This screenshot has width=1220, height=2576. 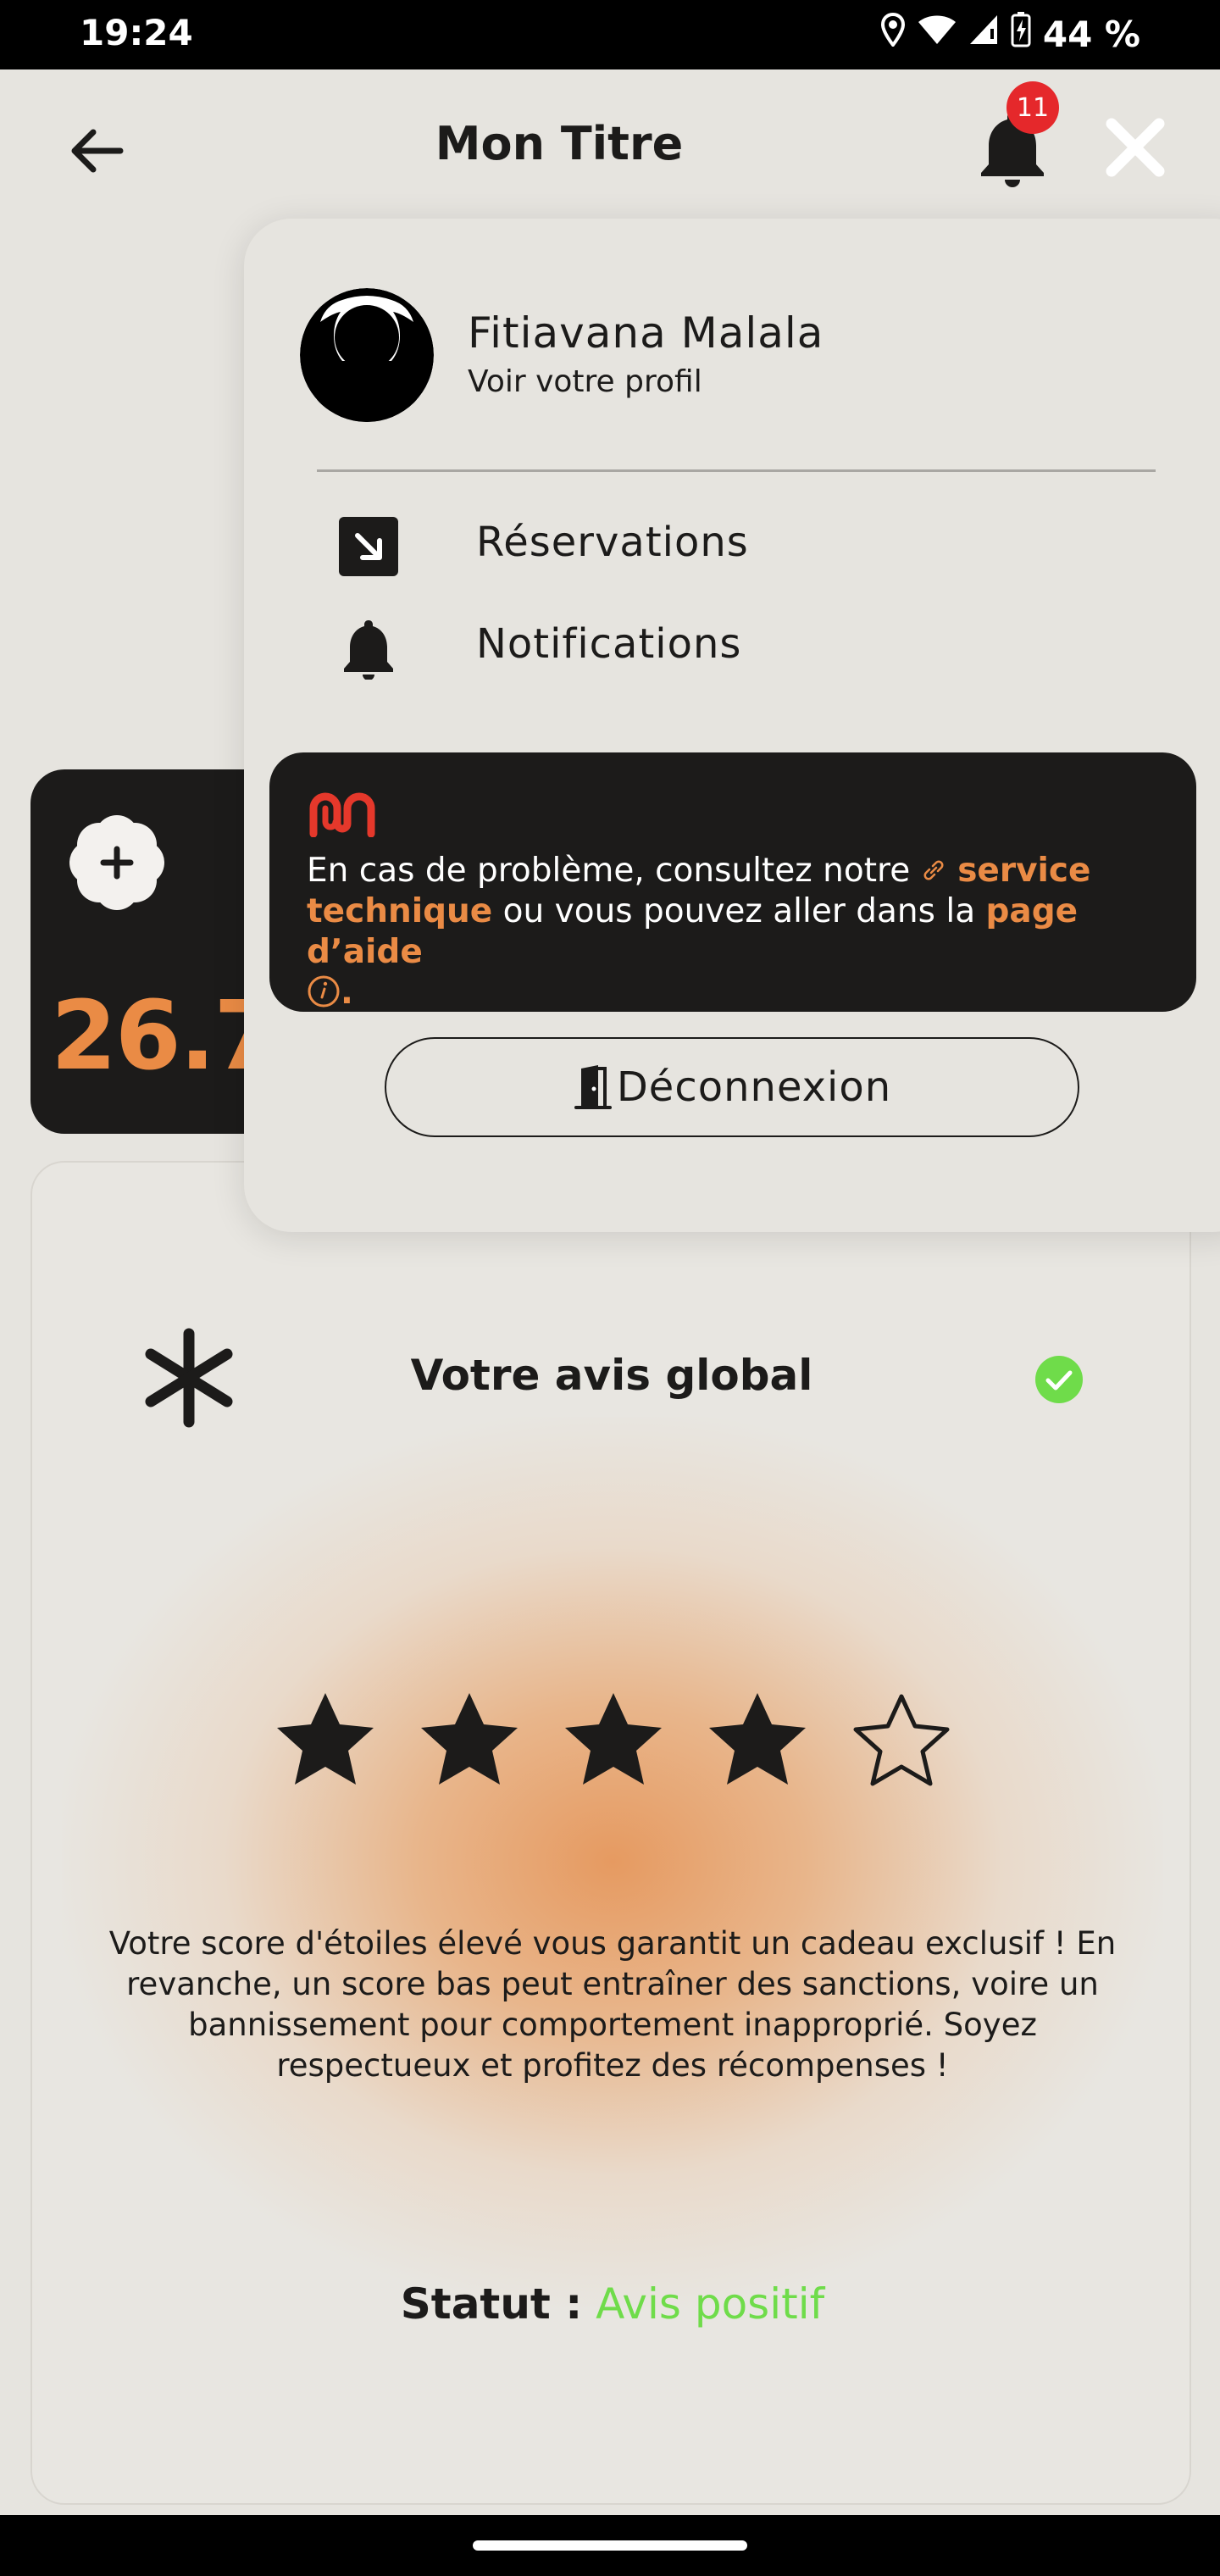 I want to click on statut-label: Statut :, so click(x=491, y=2304).